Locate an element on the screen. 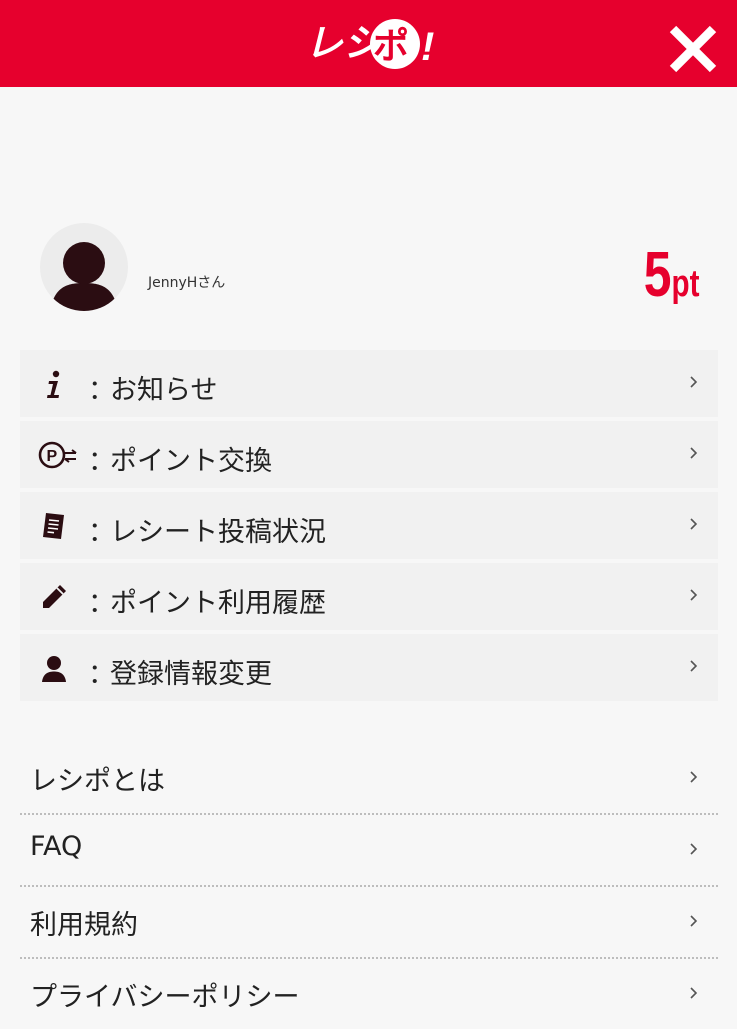  link-terms: 利用規約 is located at coordinates (369, 923).